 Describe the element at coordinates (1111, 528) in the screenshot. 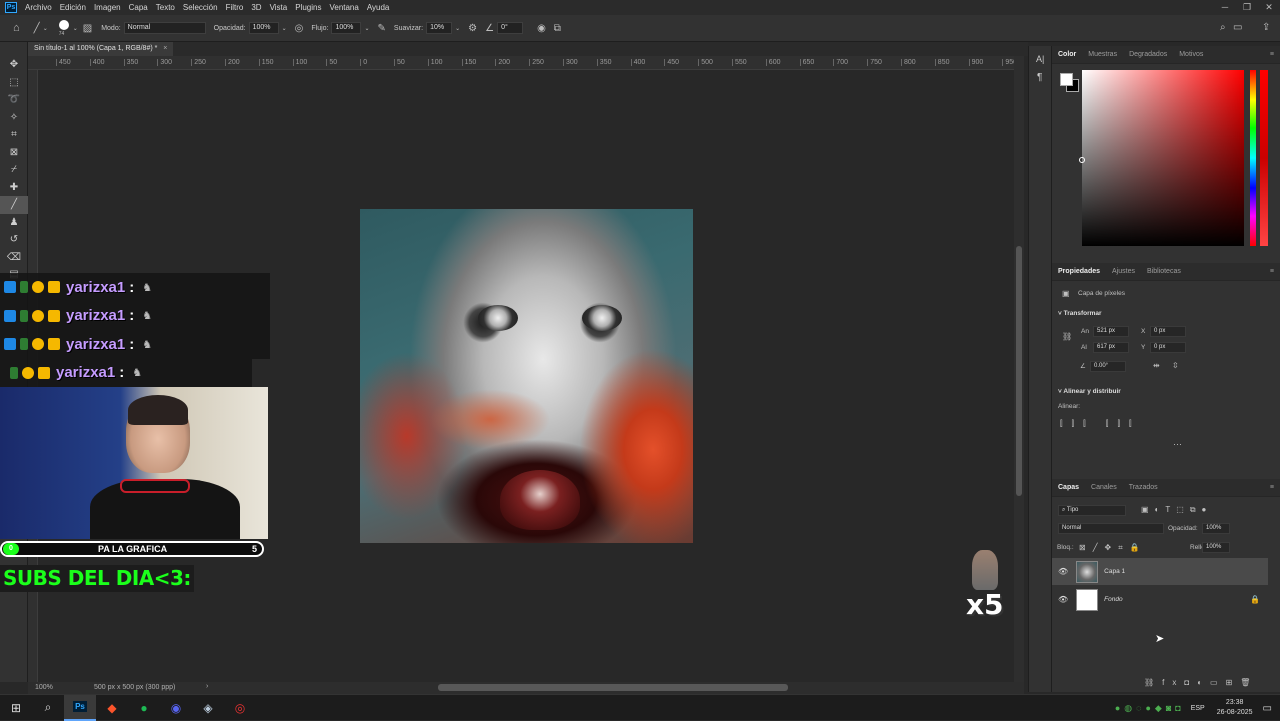

I see `blend-mode-select: Normal` at that location.